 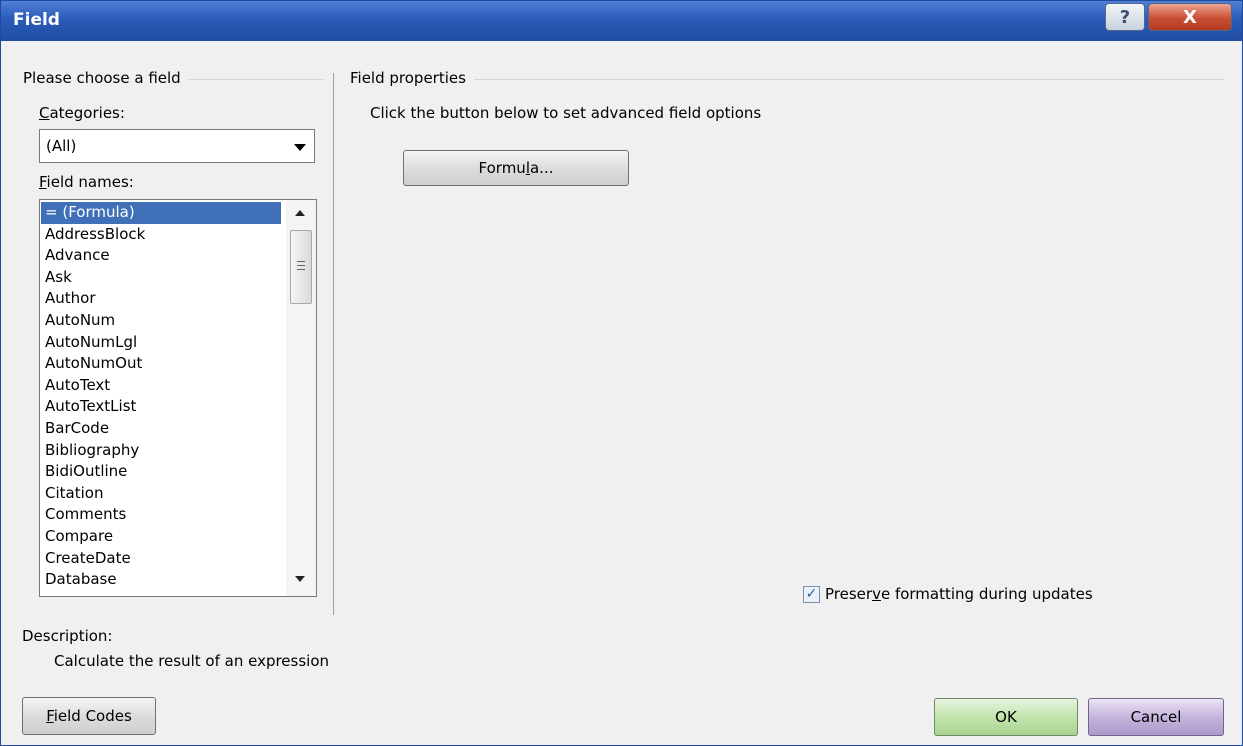 What do you see at coordinates (300, 147) in the screenshot?
I see `chevron-down-icon` at bounding box center [300, 147].